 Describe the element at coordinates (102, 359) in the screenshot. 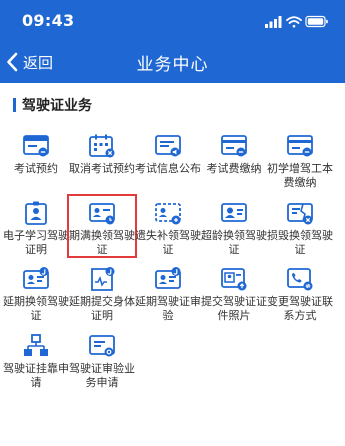

I see `service-review-business-apply: 驾驶证审验业务申请` at that location.